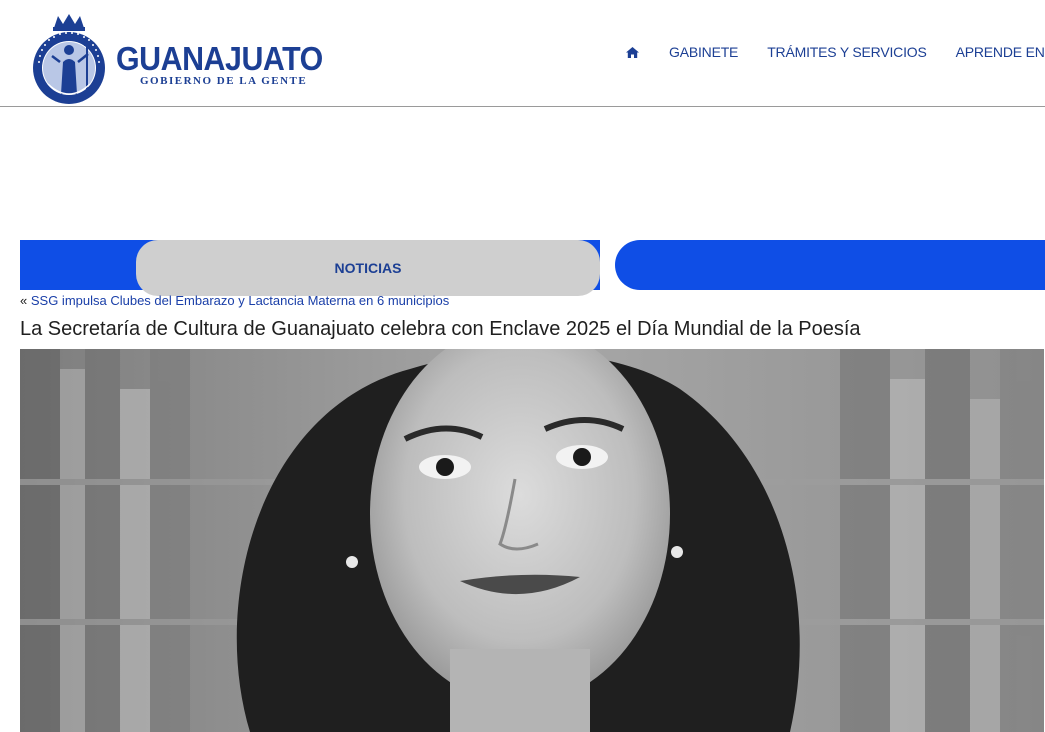 This screenshot has height=732, width=1045. Describe the element at coordinates (24, 300) in the screenshot. I see `previous-post-marker: «` at that location.